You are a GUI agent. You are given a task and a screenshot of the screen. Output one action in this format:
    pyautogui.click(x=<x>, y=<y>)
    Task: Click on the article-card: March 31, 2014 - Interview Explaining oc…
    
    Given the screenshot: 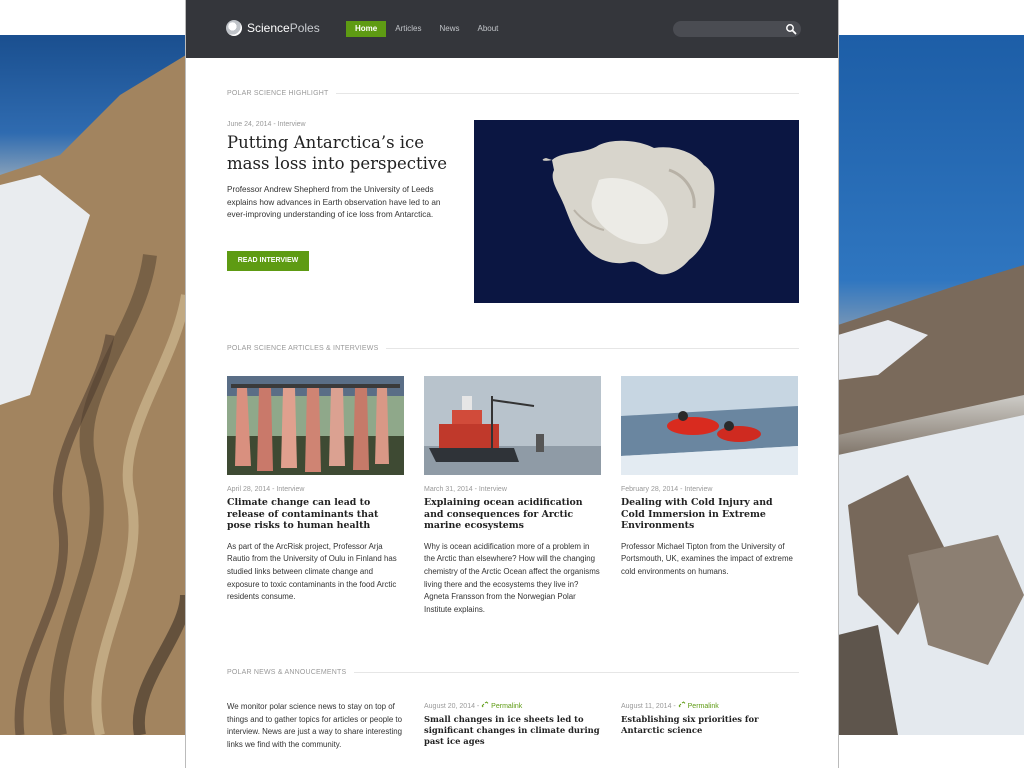 What is the action you would take?
    pyautogui.click(x=513, y=496)
    